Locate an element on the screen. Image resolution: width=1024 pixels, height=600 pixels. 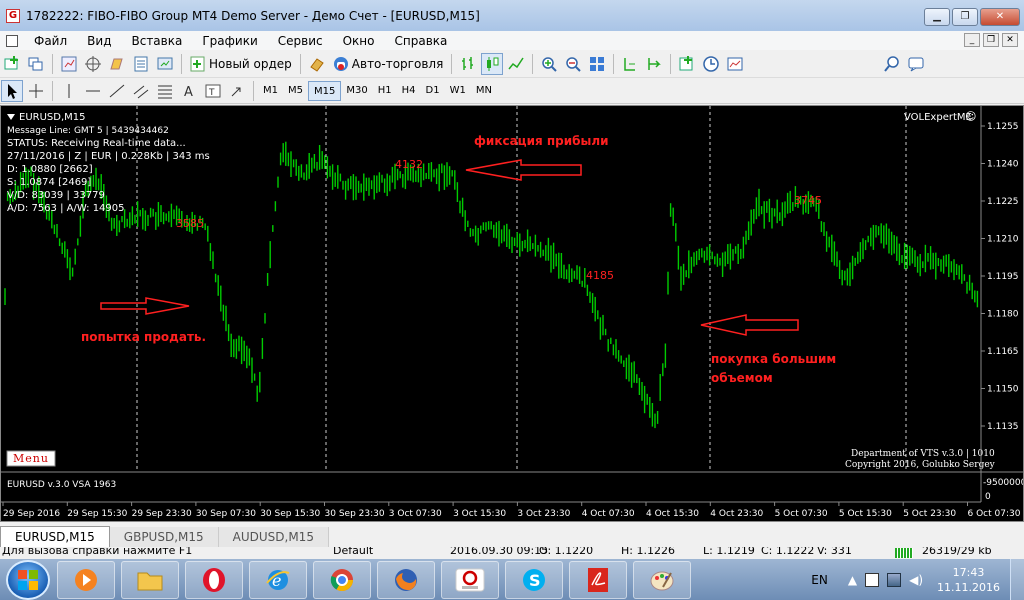
menu-charts: Графики is located at coordinates (229, 41).